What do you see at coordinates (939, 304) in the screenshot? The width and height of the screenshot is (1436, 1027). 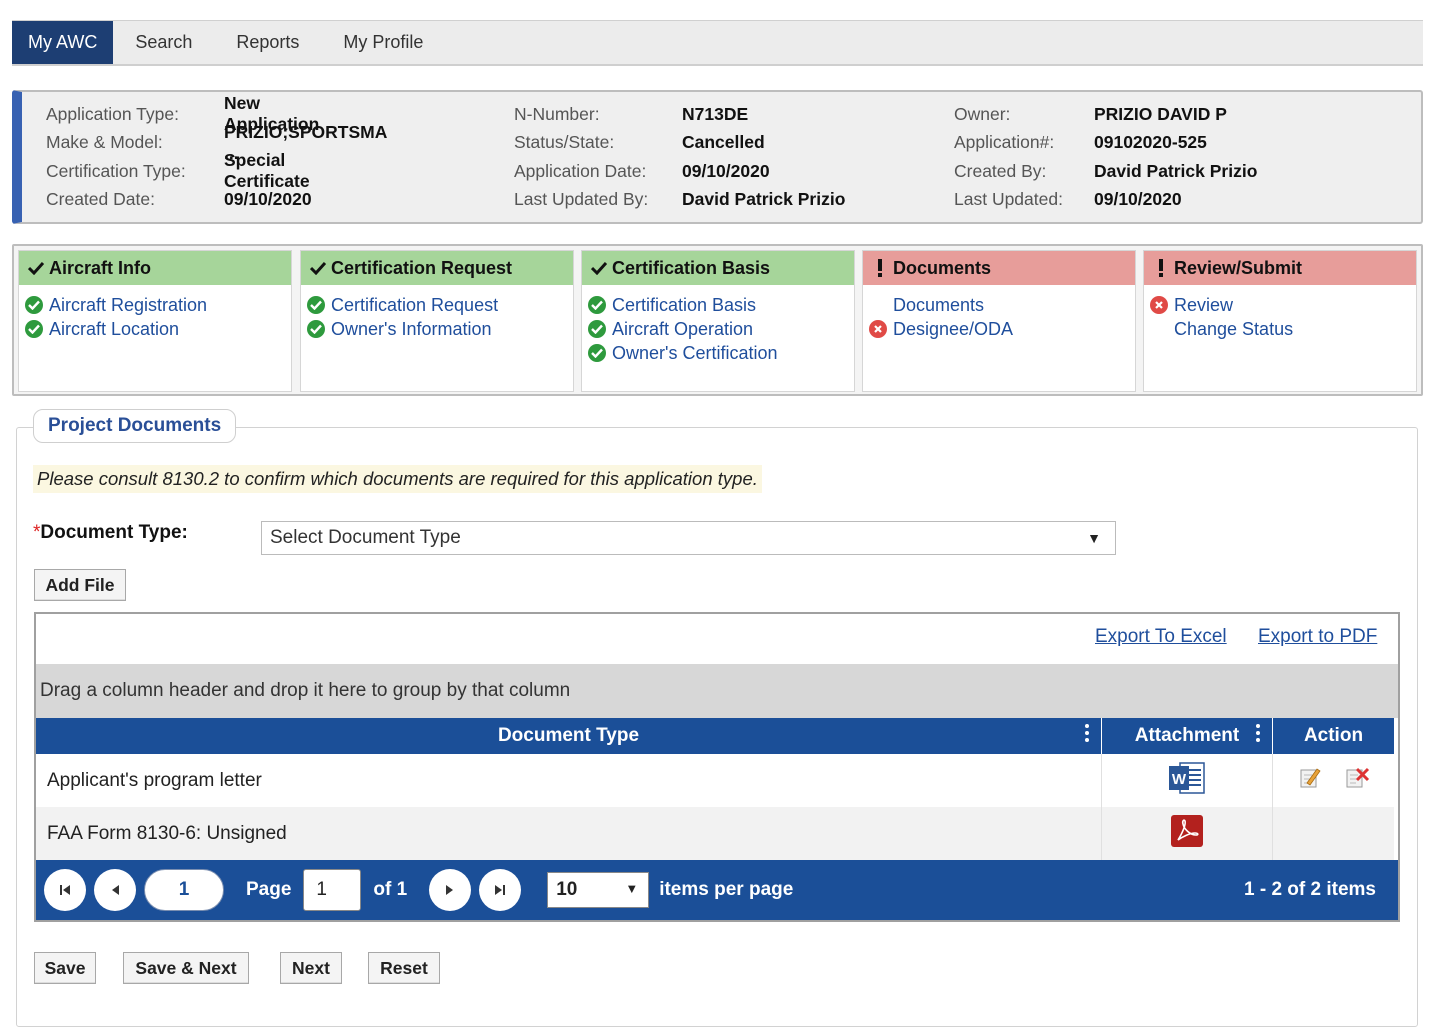 I see `step-link-label: Documents` at bounding box center [939, 304].